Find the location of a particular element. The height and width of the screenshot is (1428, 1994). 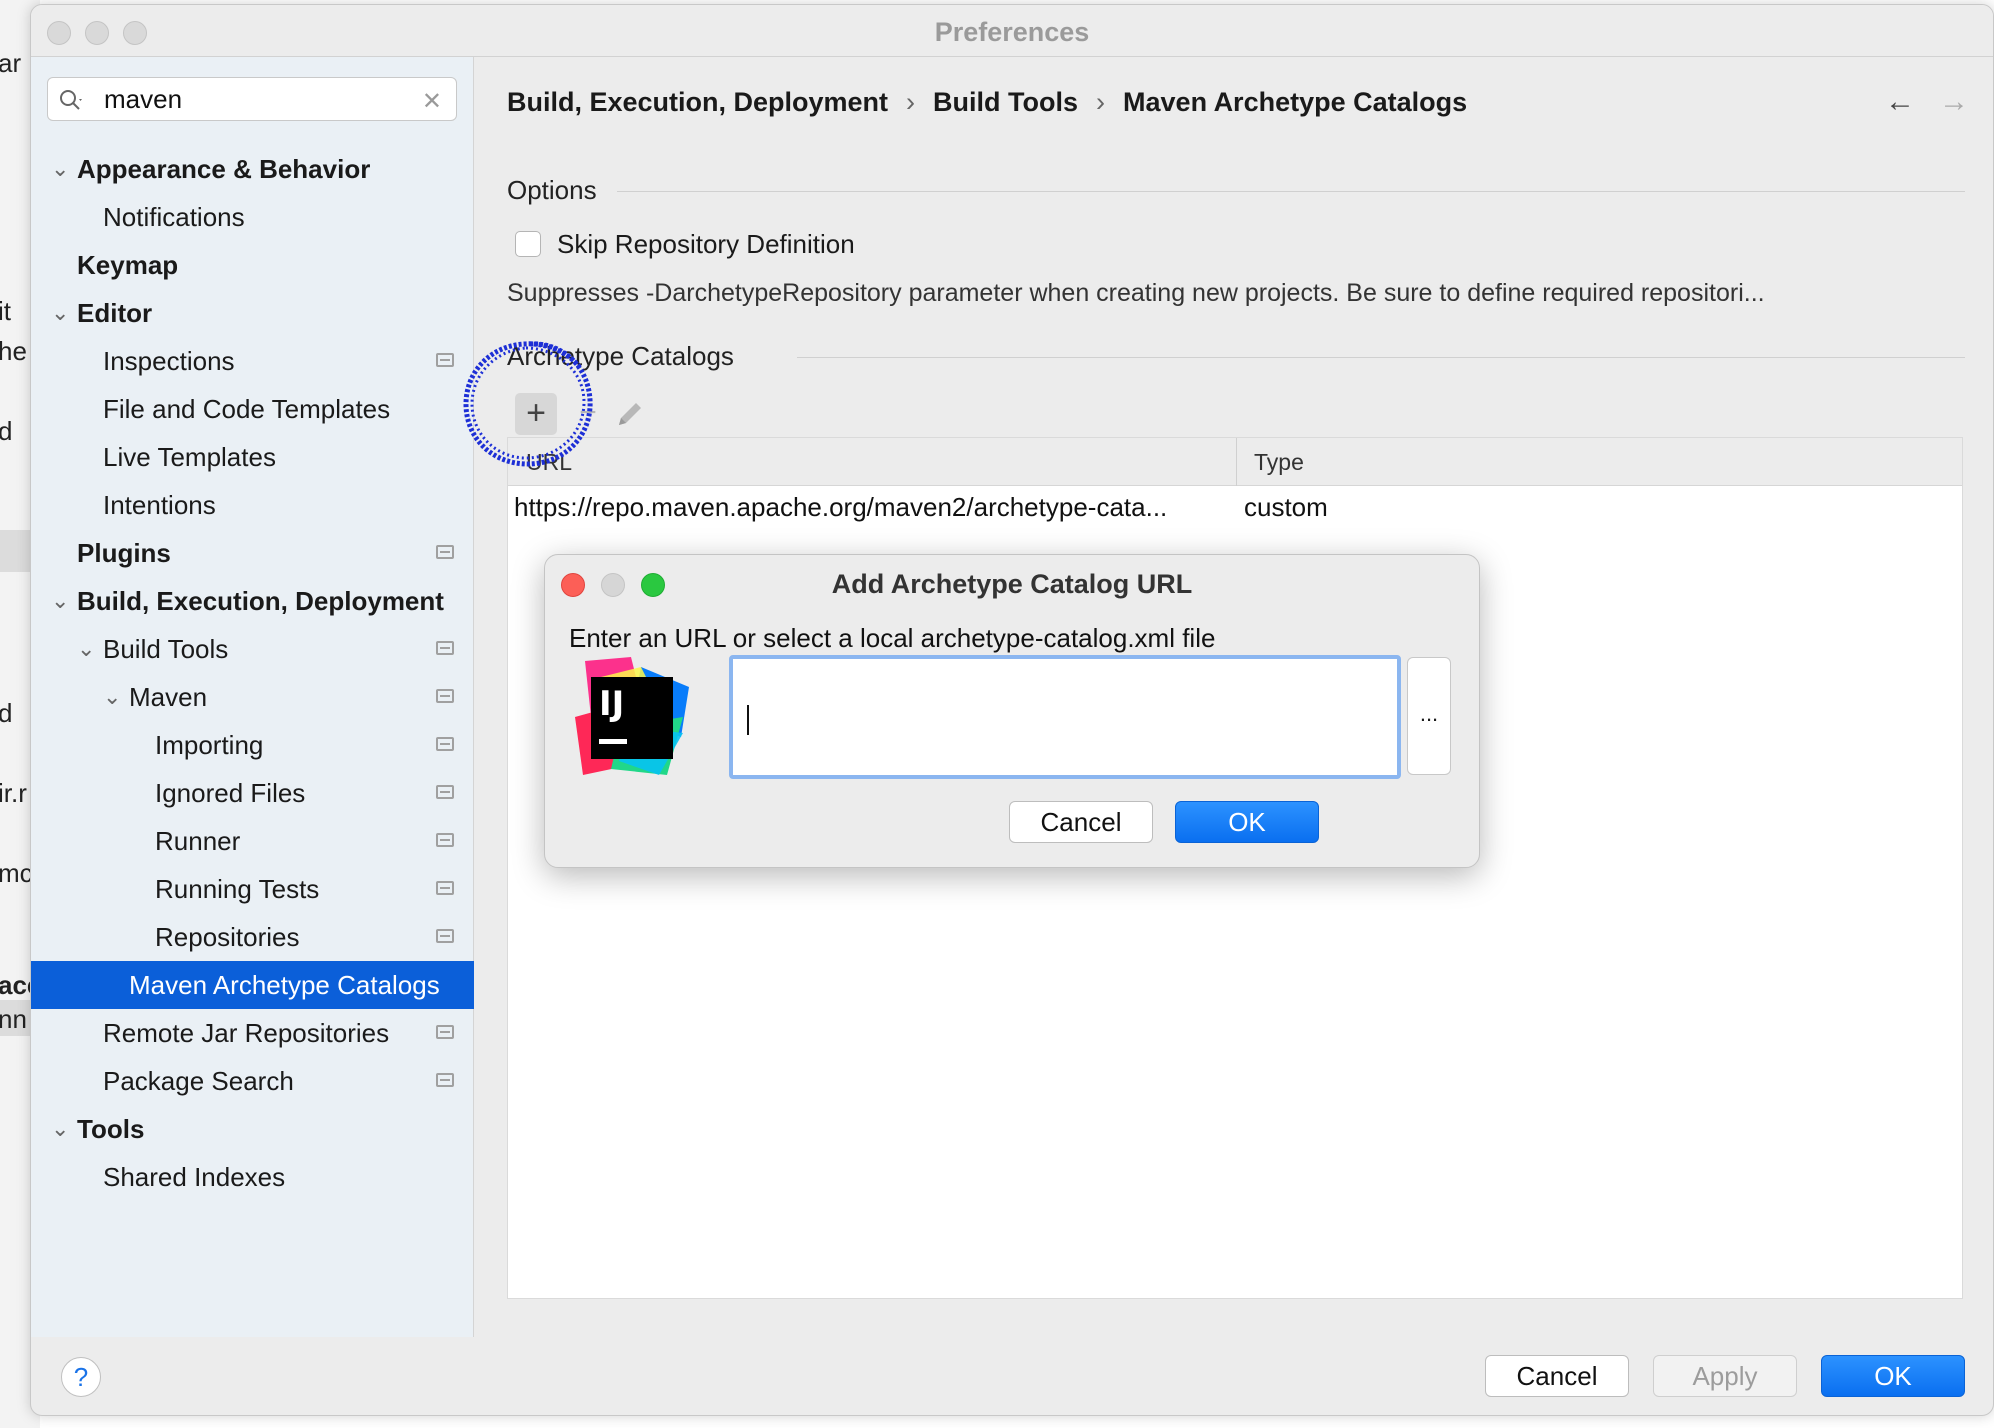

column-divider is located at coordinates (1236, 462).